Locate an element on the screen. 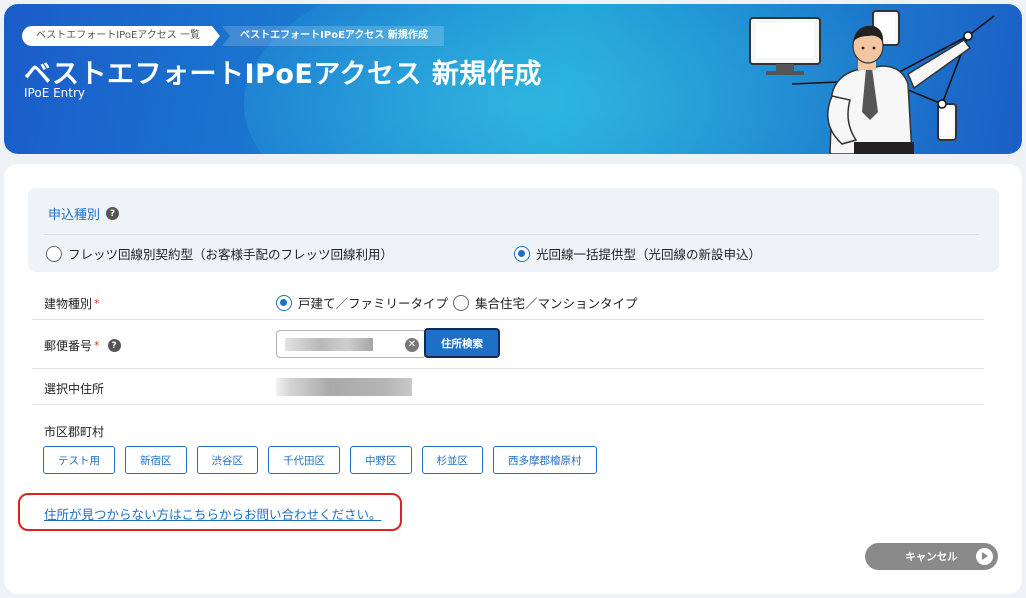  postal-code-label-text: 郵便番号 is located at coordinates (68, 346).